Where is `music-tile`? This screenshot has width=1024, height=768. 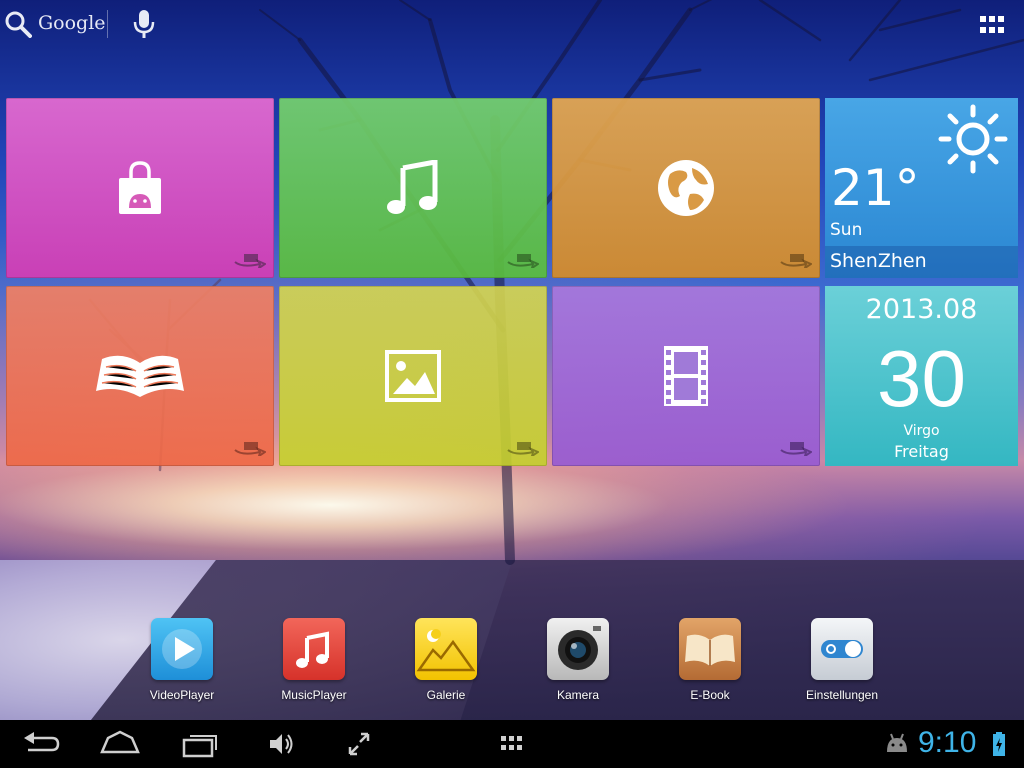 music-tile is located at coordinates (413, 188).